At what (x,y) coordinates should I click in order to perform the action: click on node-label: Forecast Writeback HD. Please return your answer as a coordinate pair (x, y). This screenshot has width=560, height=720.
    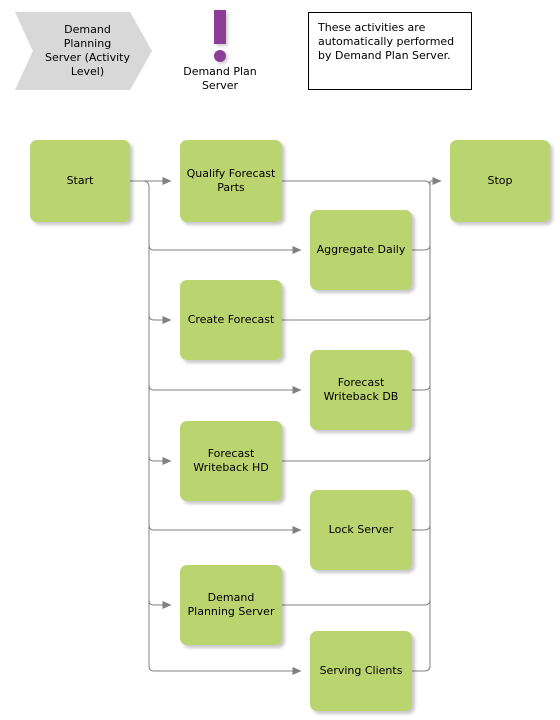
    Looking at the image, I should click on (231, 460).